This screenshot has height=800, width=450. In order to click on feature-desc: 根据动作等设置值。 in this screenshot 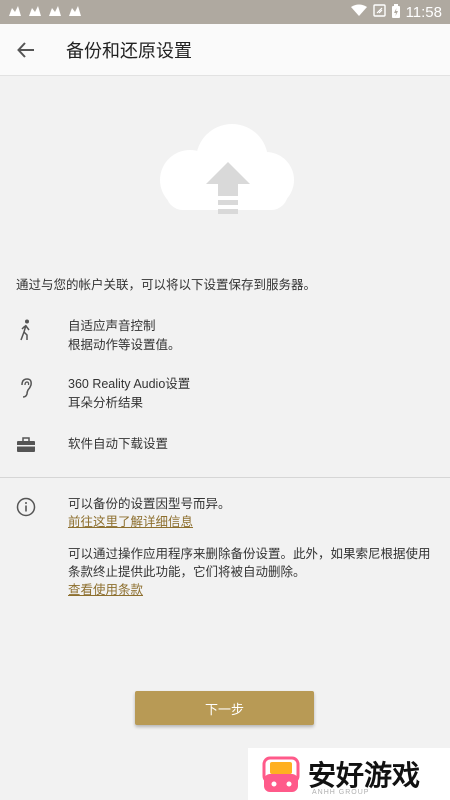, I will do `click(124, 345)`.